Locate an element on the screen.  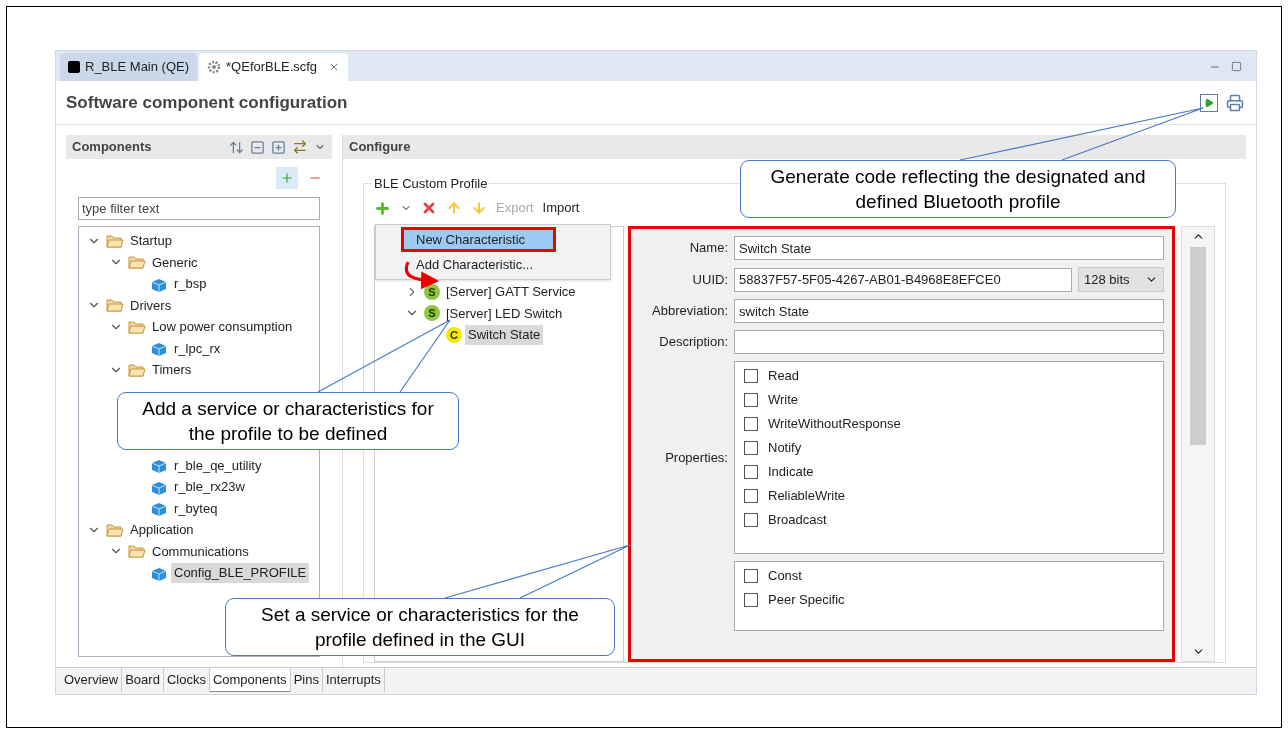
page-tab: Overview is located at coordinates (92, 680).